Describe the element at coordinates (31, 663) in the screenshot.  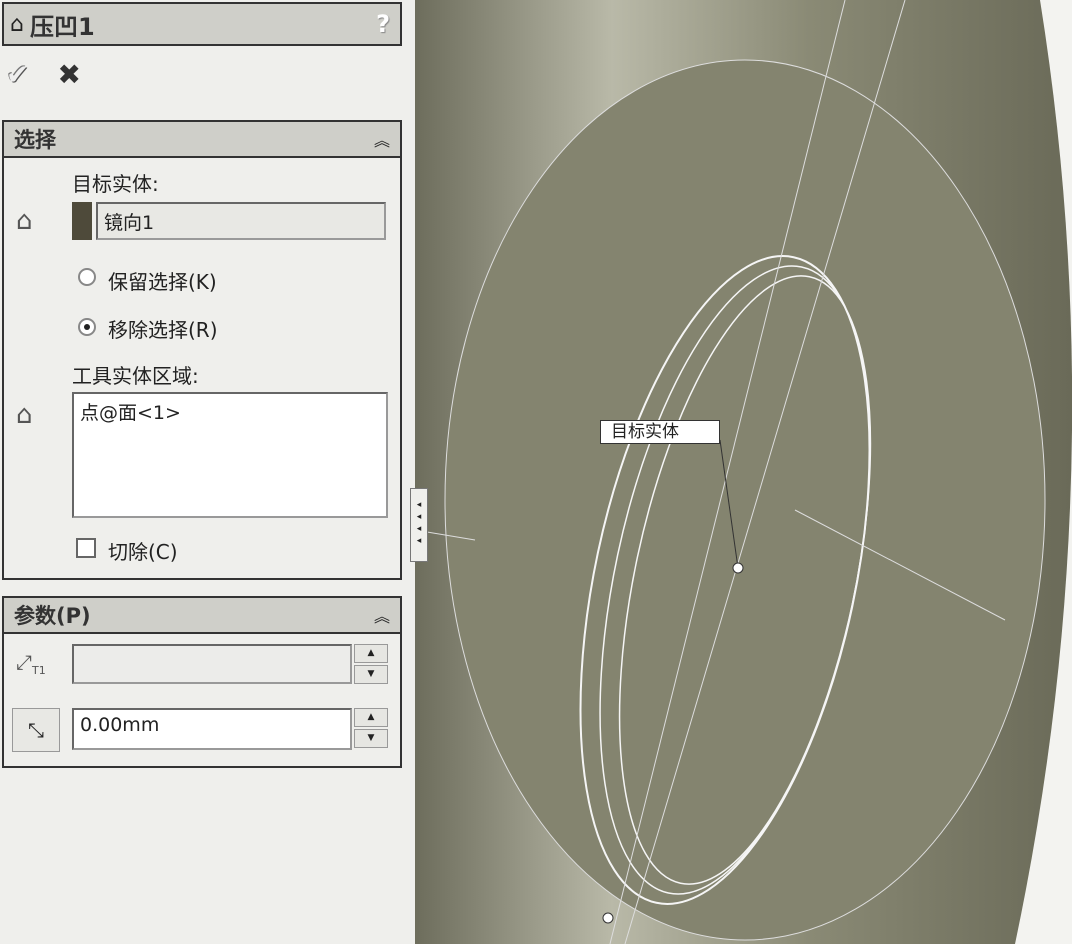
I see `thickness-icon: ⤢T1` at that location.